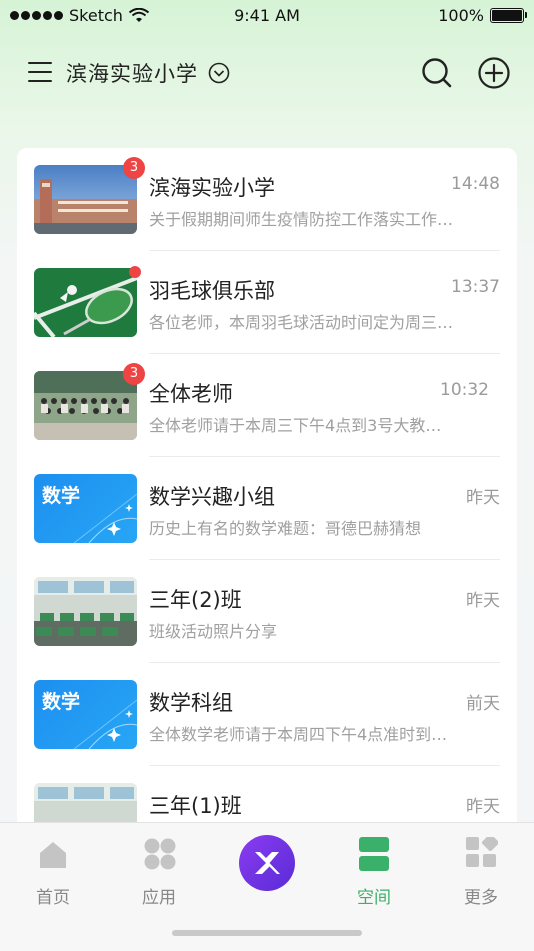  Describe the element at coordinates (195, 806) in the screenshot. I see `chat-title: 三年(1)班` at that location.